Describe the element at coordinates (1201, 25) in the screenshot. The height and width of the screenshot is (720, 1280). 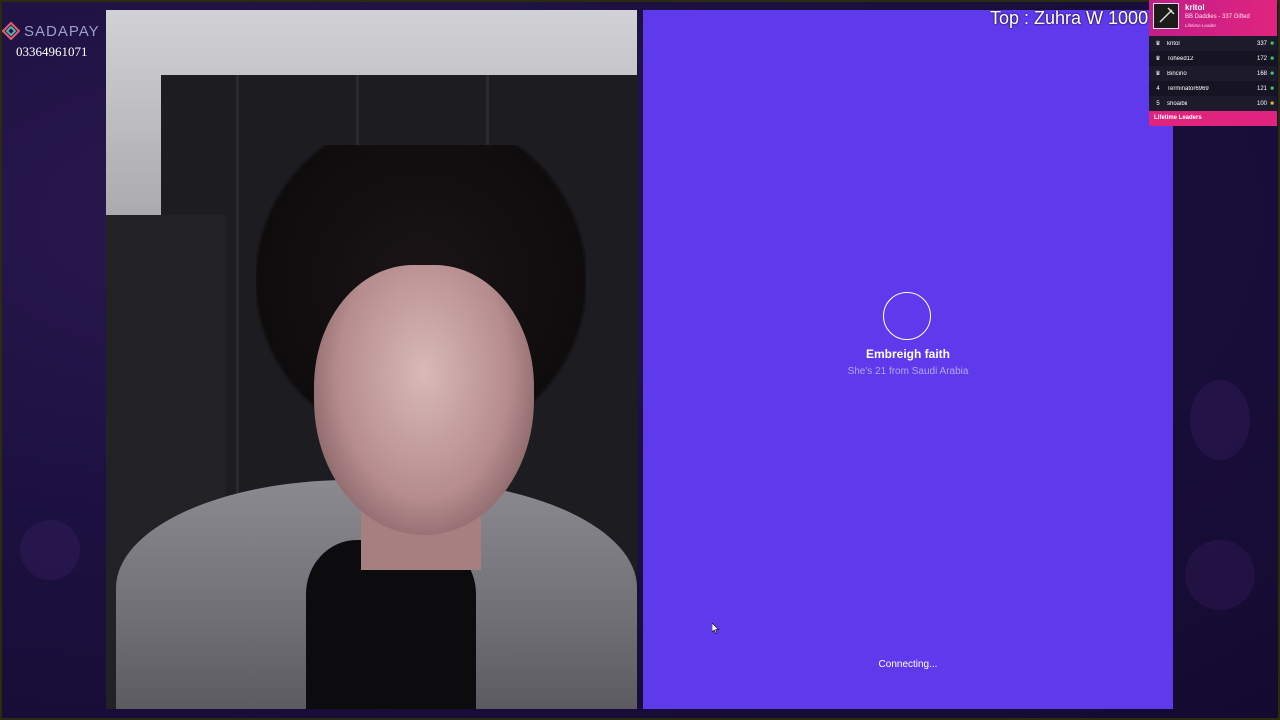
I see `leader-tag: Lifetime Leader` at that location.